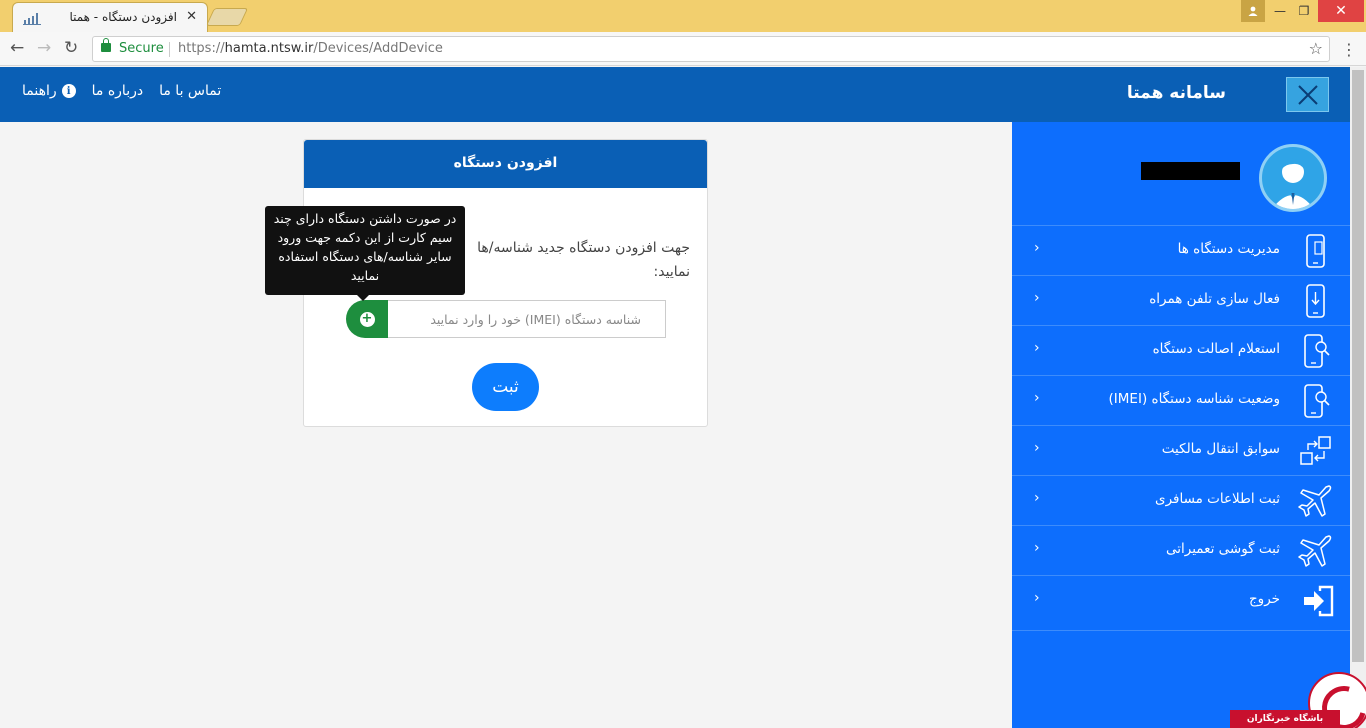  I want to click on logout-icon, so click(1319, 601).